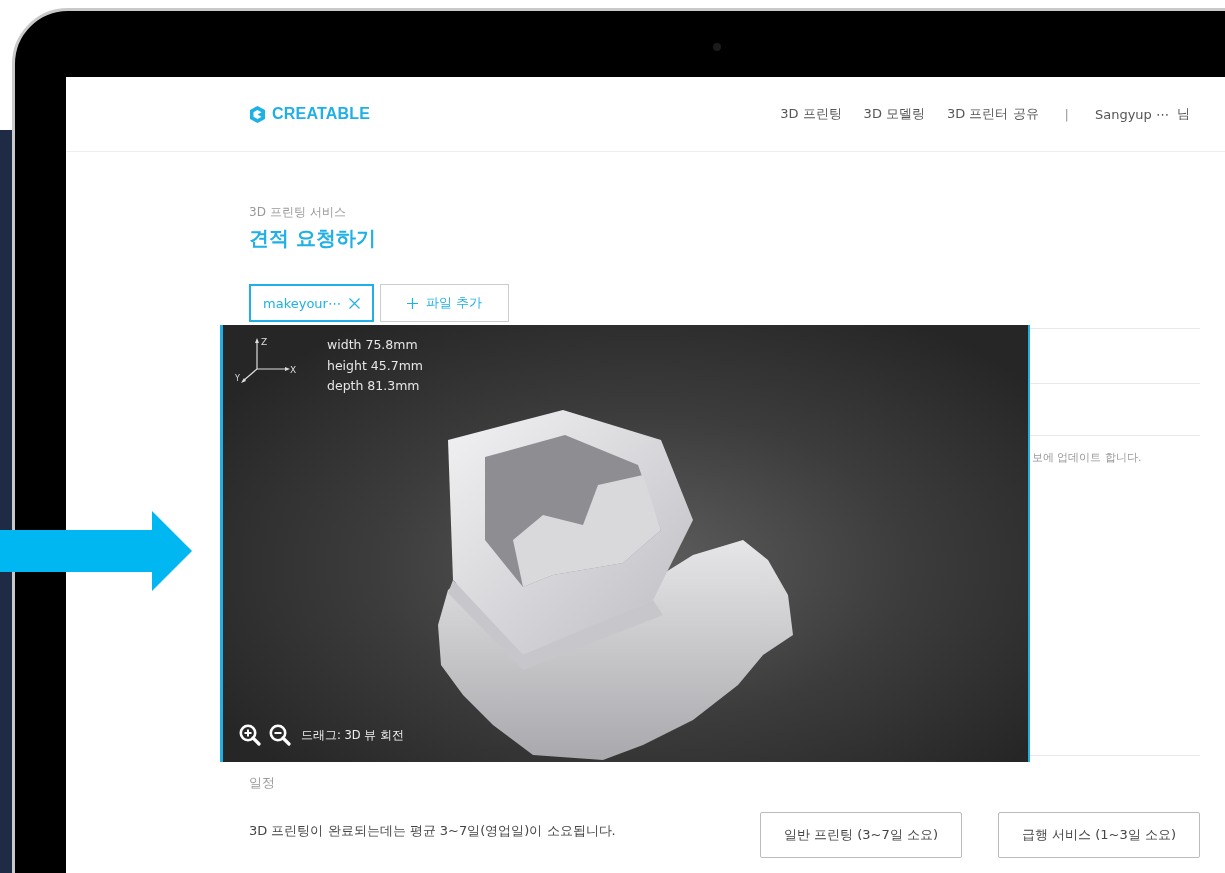 The height and width of the screenshot is (873, 1225). I want to click on section-label: 3D 프린팅 서비스, so click(298, 212).